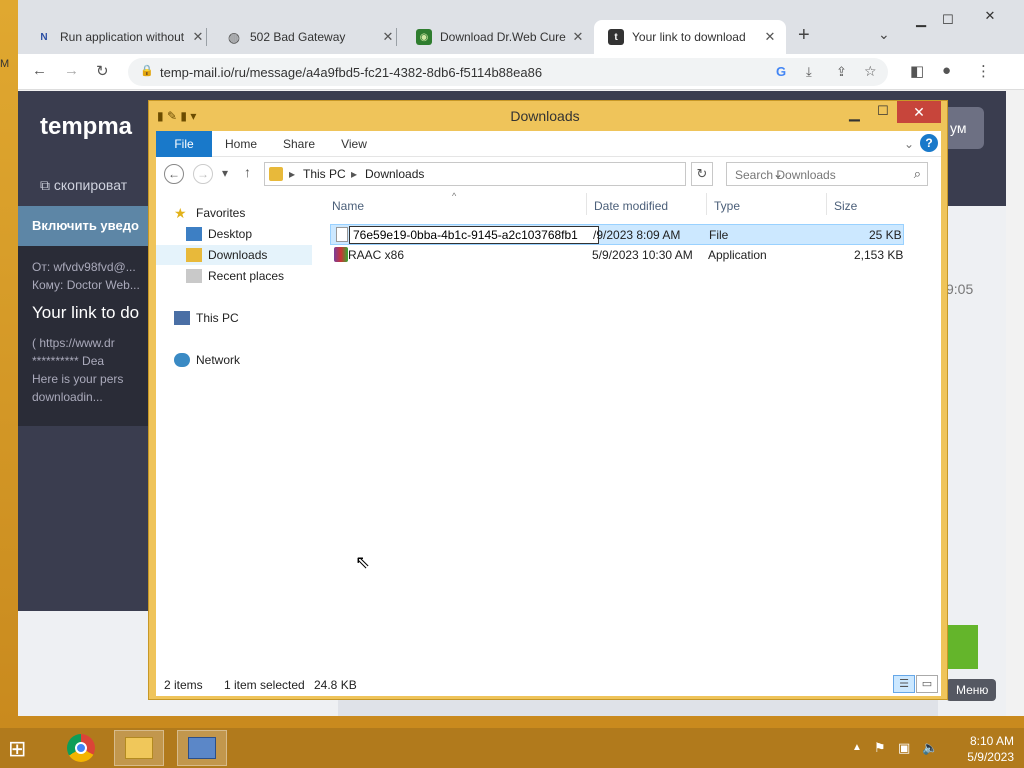  Describe the element at coordinates (219, 234) in the screenshot. I see `nav-desktop: Desktop` at that location.